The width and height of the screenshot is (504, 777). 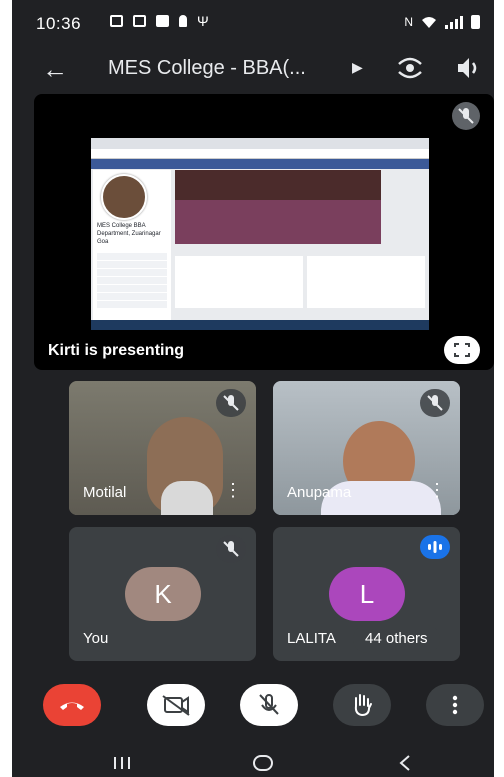 What do you see at coordinates (475, 22) in the screenshot?
I see `battery-icon` at bounding box center [475, 22].